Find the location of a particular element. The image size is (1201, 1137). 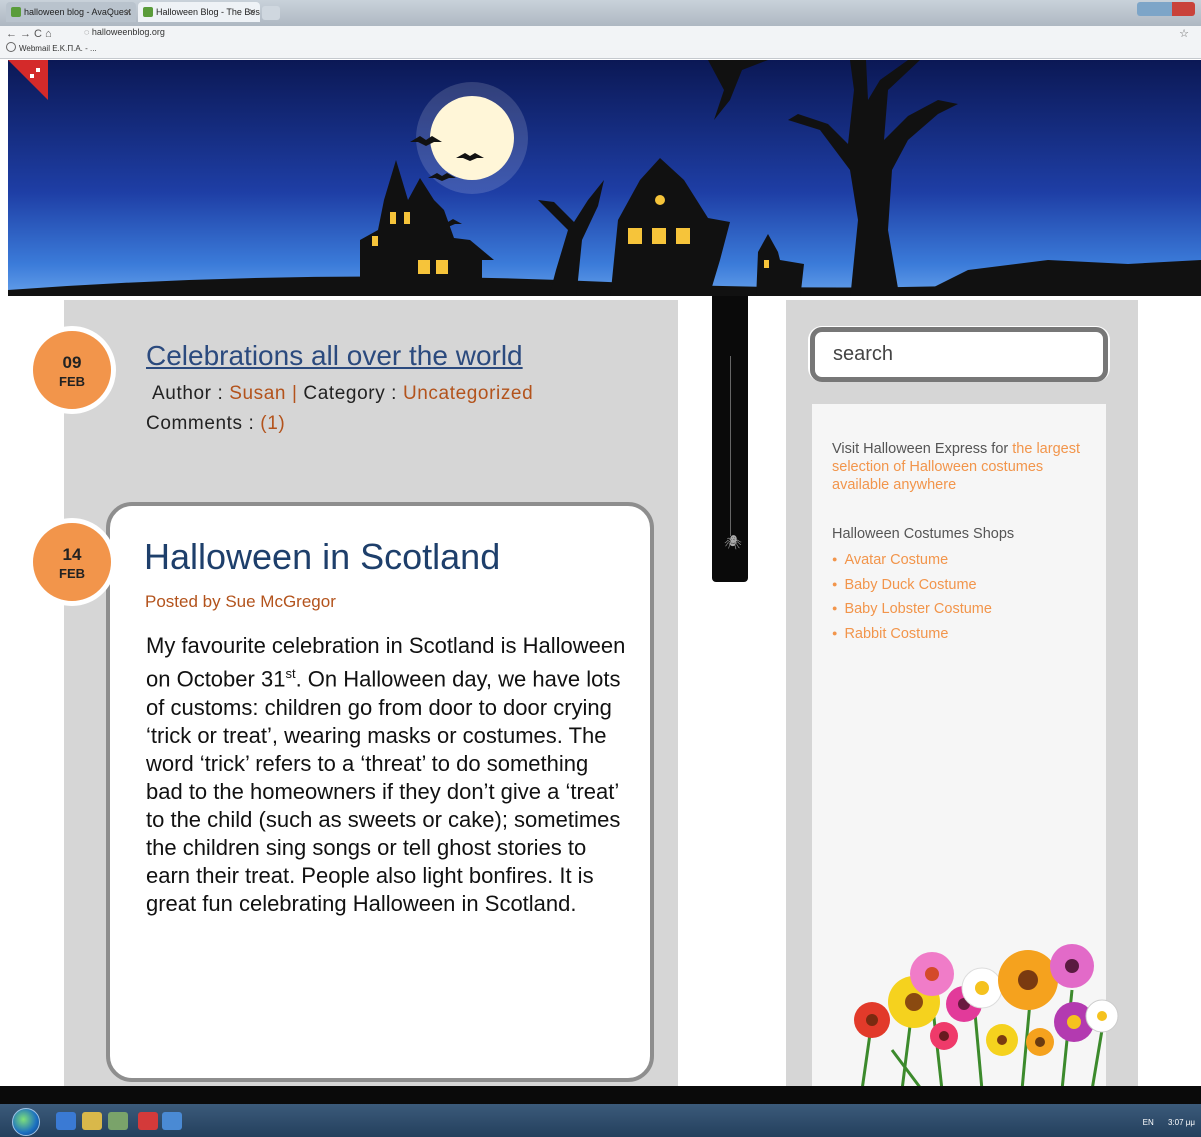

window-controls is located at coordinates (1166, 9).